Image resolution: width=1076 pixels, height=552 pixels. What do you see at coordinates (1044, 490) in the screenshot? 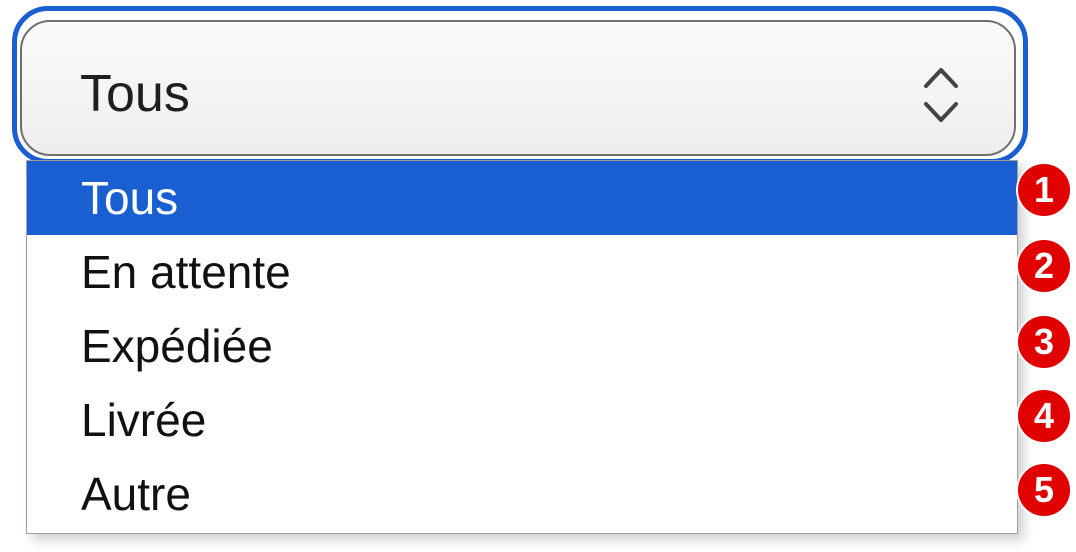
I see `option-number-badge-5: 5` at bounding box center [1044, 490].